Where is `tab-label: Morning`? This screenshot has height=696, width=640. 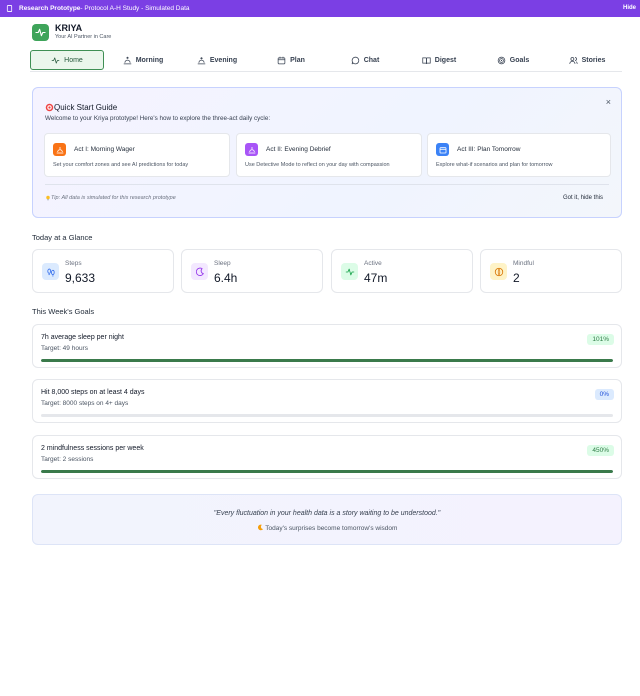 tab-label: Morning is located at coordinates (149, 60).